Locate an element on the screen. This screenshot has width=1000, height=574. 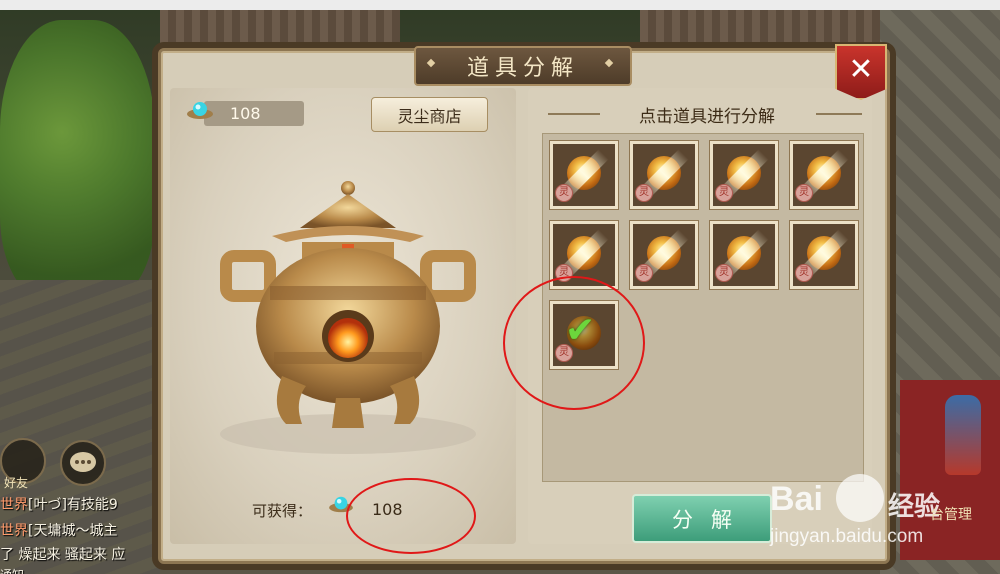
currency-value: 108 is located at coordinates (245, 113).